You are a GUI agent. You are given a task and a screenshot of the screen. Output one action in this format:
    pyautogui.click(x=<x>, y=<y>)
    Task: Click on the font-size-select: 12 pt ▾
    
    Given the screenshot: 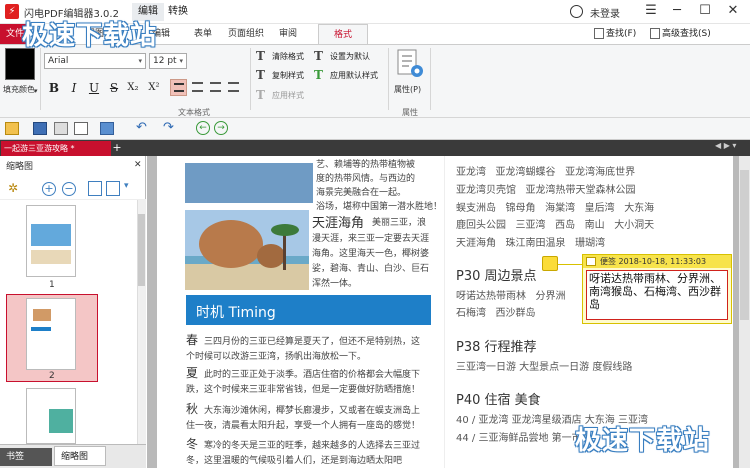 What is the action you would take?
    pyautogui.click(x=168, y=61)
    